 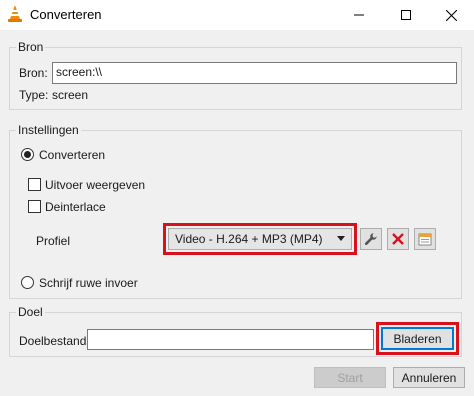 I want to click on minimize-button, so click(x=359, y=15).